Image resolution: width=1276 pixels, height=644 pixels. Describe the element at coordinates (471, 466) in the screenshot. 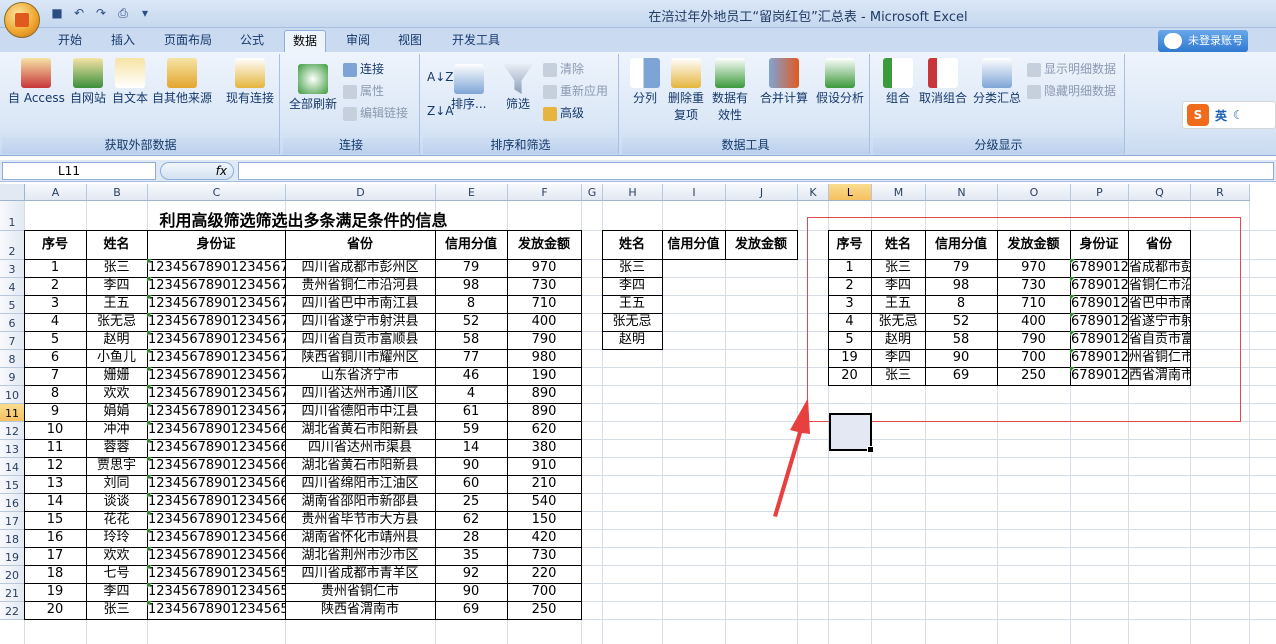

I see `table-cell: 90` at that location.